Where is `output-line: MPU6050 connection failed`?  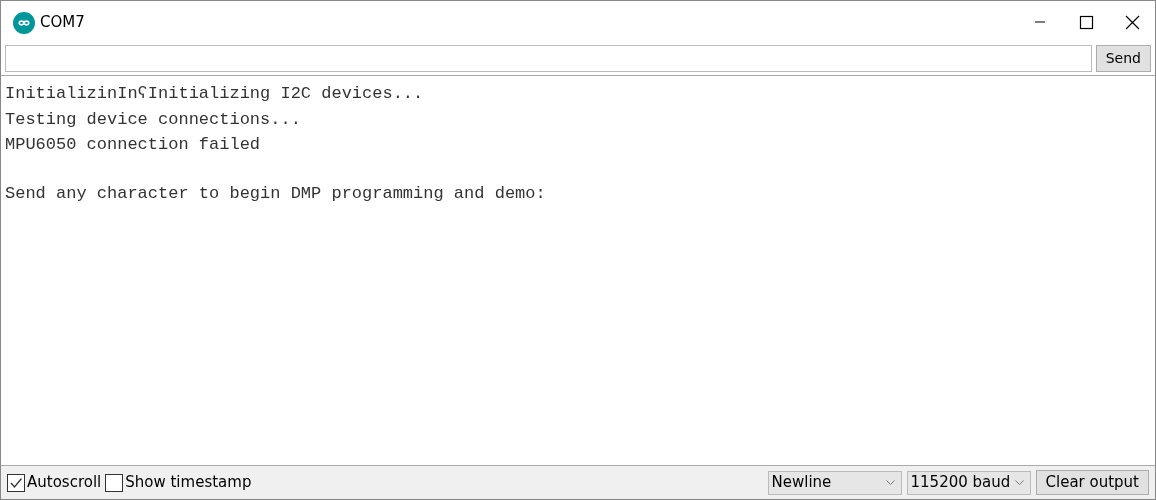 output-line: MPU6050 connection failed is located at coordinates (133, 145).